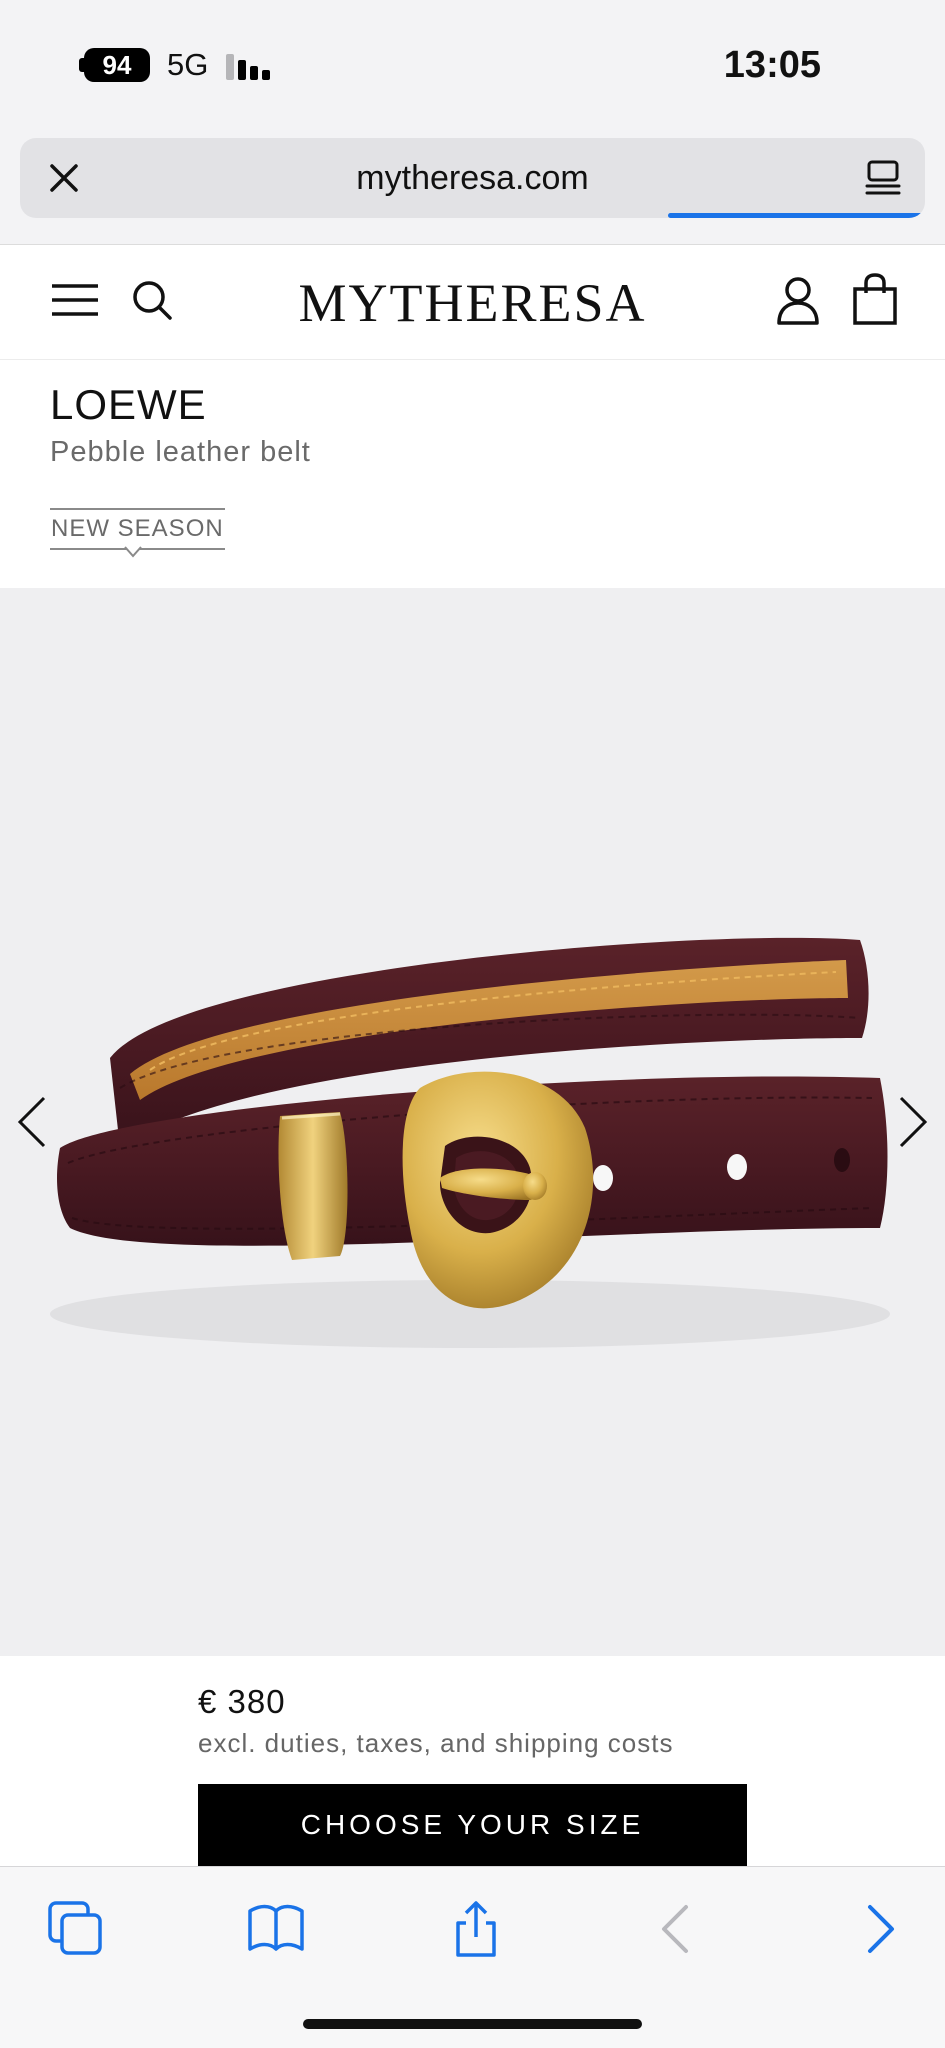  I want to click on status-bar: 94 5G 13:05, so click(472, 65).